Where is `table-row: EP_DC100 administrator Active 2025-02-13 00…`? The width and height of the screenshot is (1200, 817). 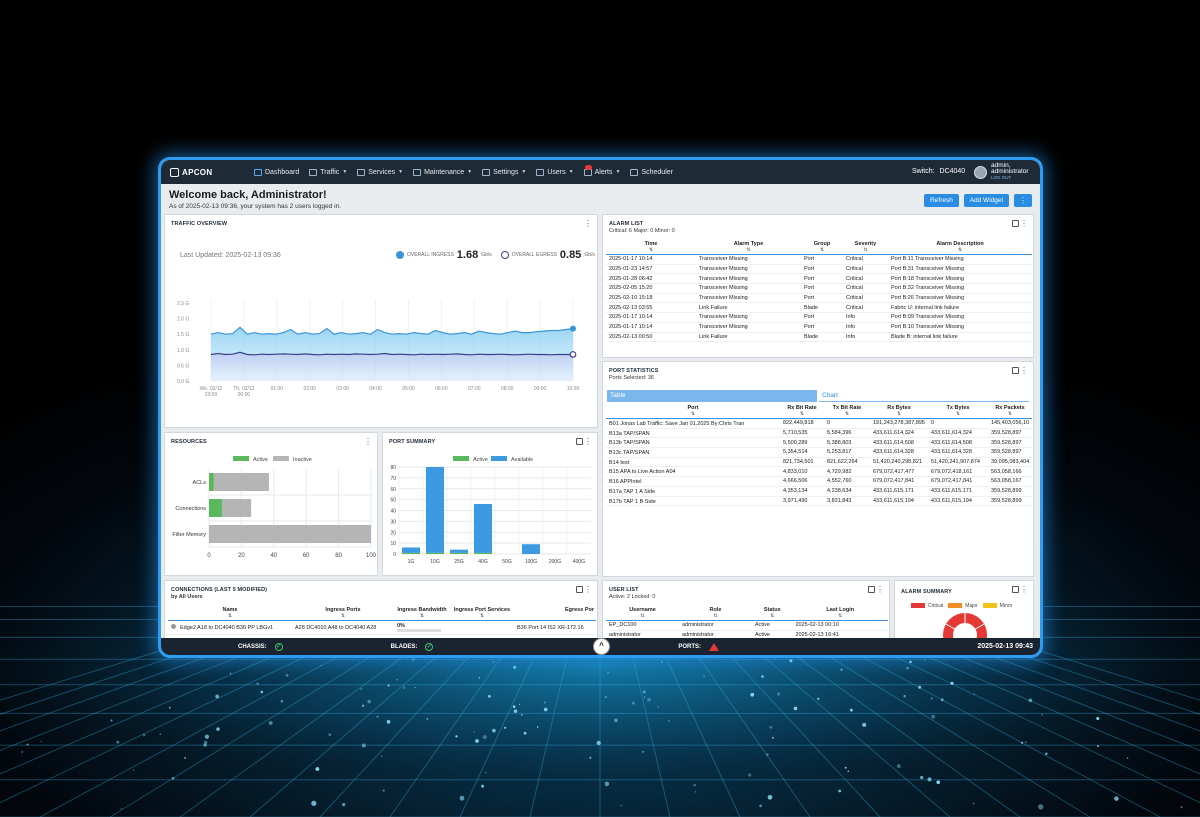
table-row: EP_DC100 administrator Active 2025-02-13 00… is located at coordinates (747, 625).